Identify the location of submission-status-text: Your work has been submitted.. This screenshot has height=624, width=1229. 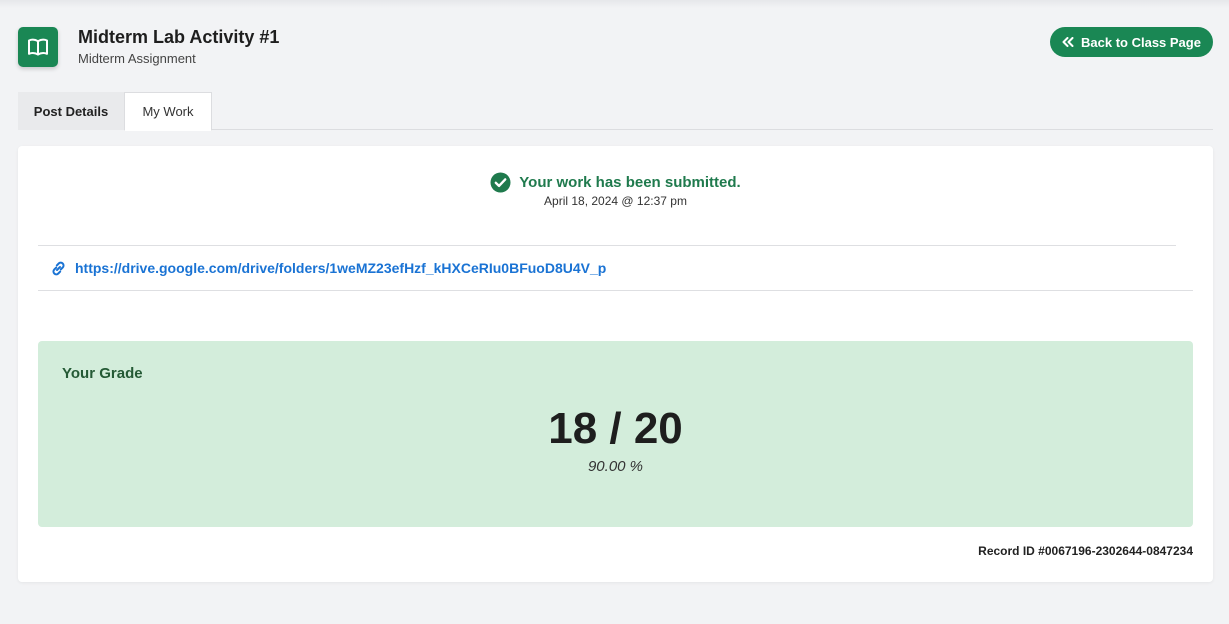
(630, 182).